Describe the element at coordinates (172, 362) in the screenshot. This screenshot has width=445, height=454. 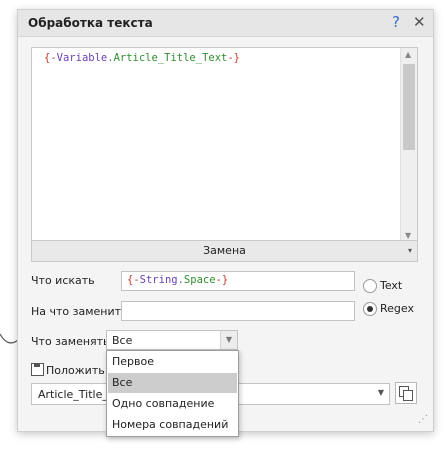
I see `dropdown-option-first: Первое` at that location.